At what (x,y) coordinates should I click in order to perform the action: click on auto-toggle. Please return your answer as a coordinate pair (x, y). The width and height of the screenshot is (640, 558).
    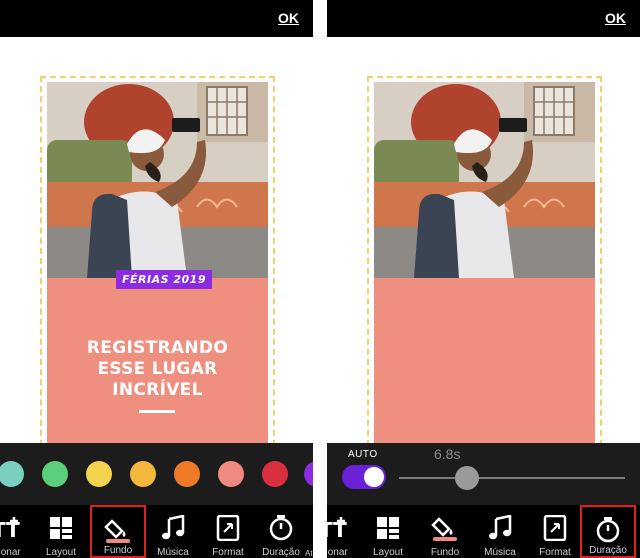
    Looking at the image, I should click on (364, 477).